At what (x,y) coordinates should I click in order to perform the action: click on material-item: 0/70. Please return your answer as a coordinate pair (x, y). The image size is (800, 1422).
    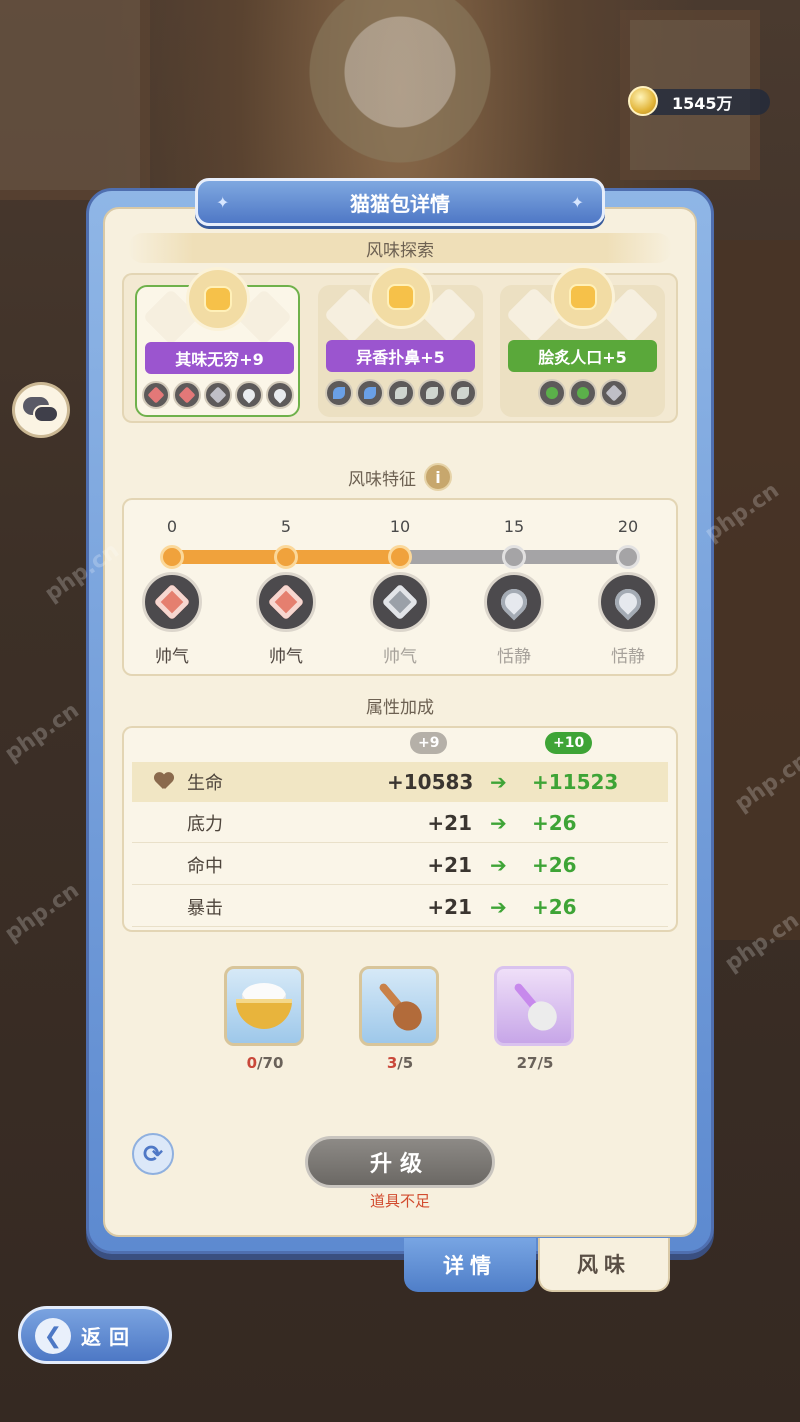
    Looking at the image, I should click on (265, 1019).